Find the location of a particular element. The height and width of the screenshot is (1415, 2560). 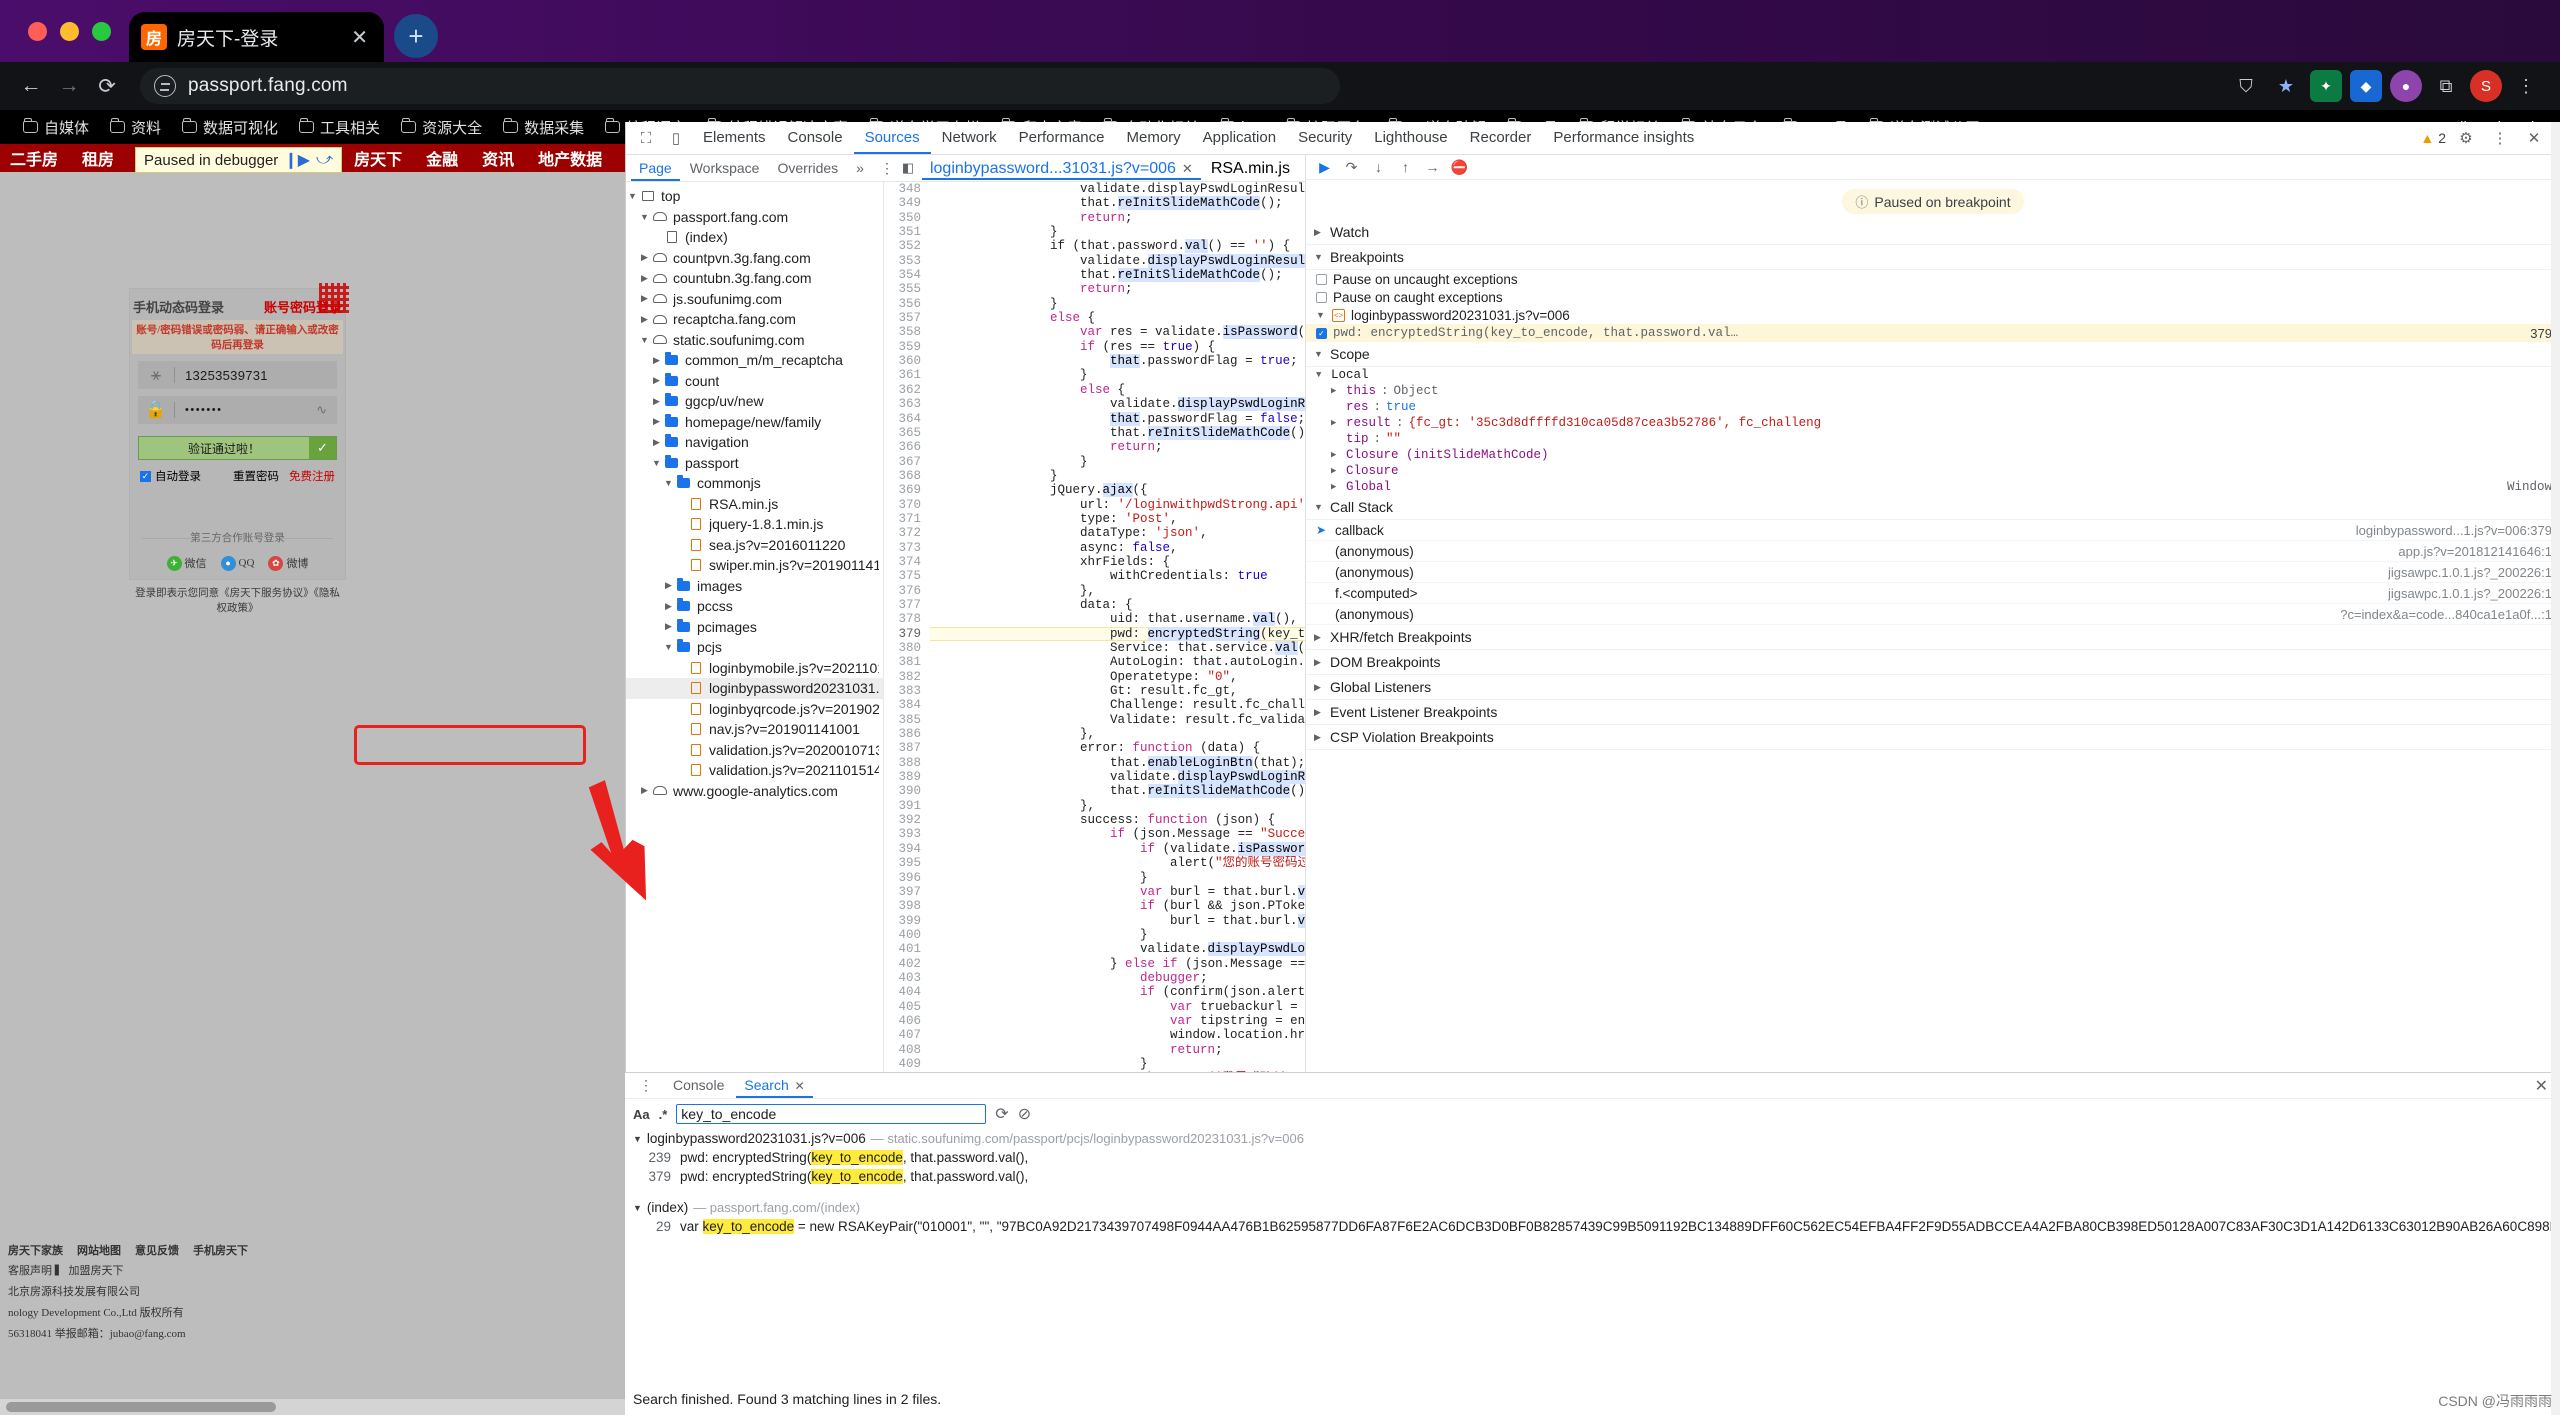

code-line: 355 return; is located at coordinates (1094, 289).